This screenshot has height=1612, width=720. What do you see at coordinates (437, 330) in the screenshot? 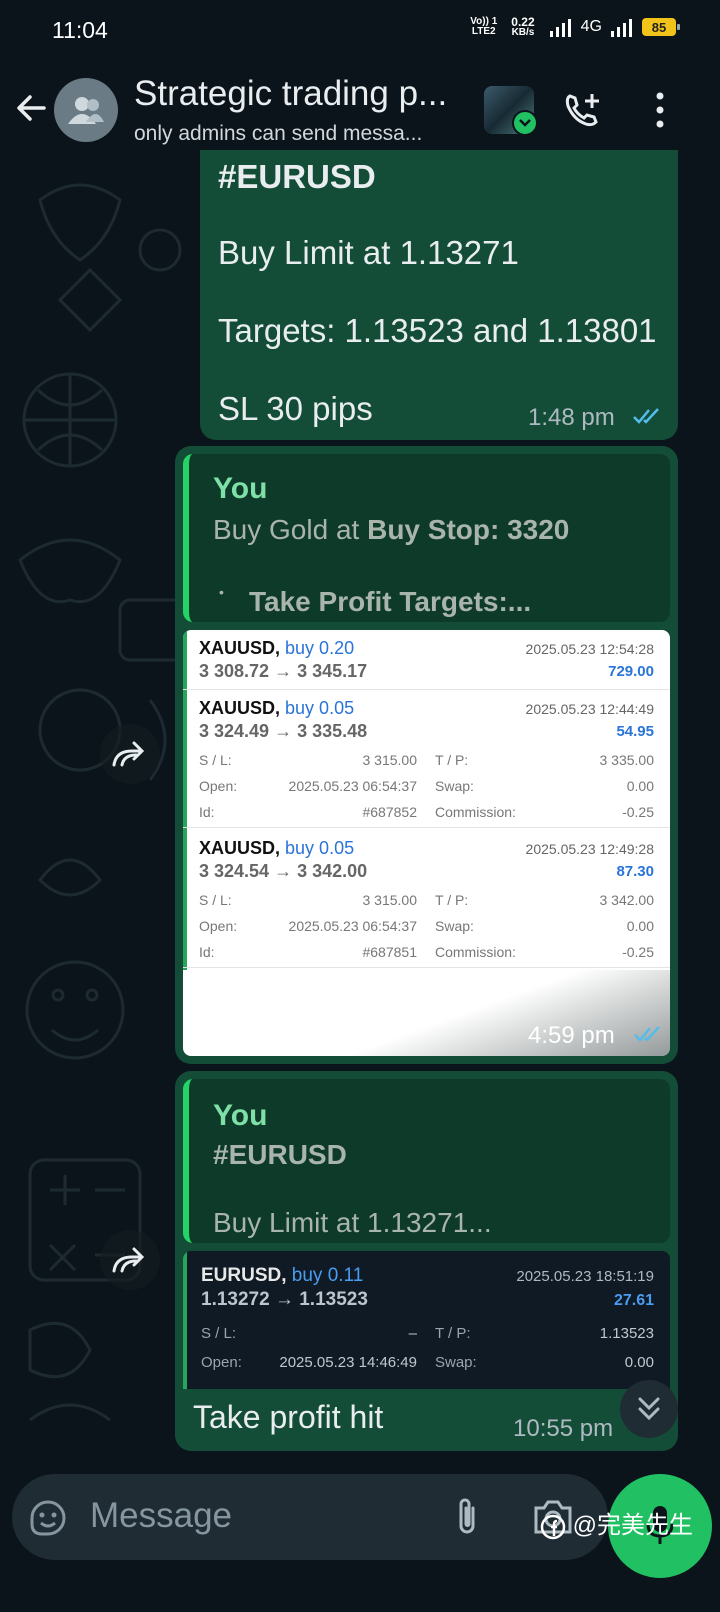
I see `message-line: Targets: 1.13523 and 1.13801` at bounding box center [437, 330].